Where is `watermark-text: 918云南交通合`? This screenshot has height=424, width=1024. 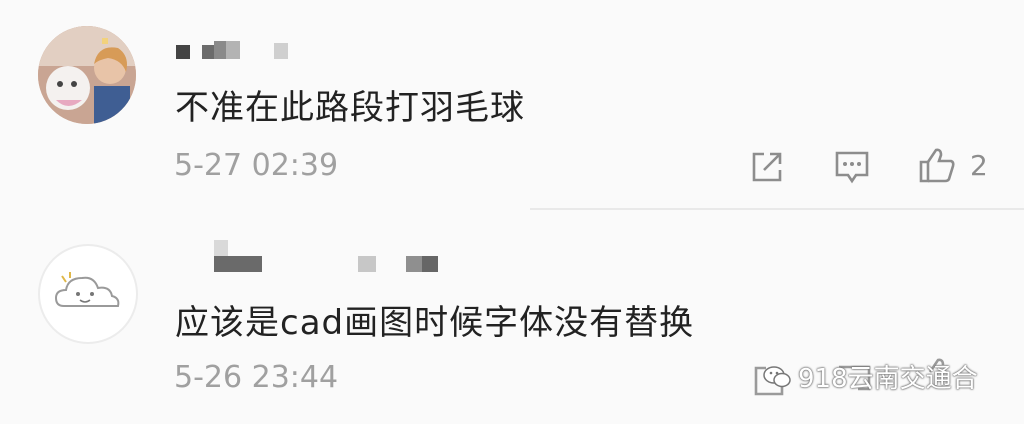 watermark-text: 918云南交通合 is located at coordinates (888, 379).